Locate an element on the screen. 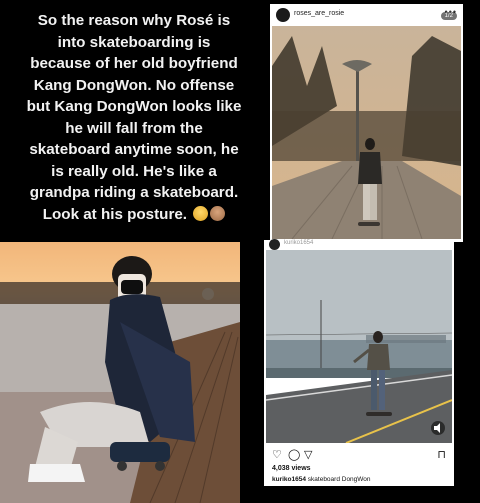  old-man-emoji-icon is located at coordinates (218, 213).